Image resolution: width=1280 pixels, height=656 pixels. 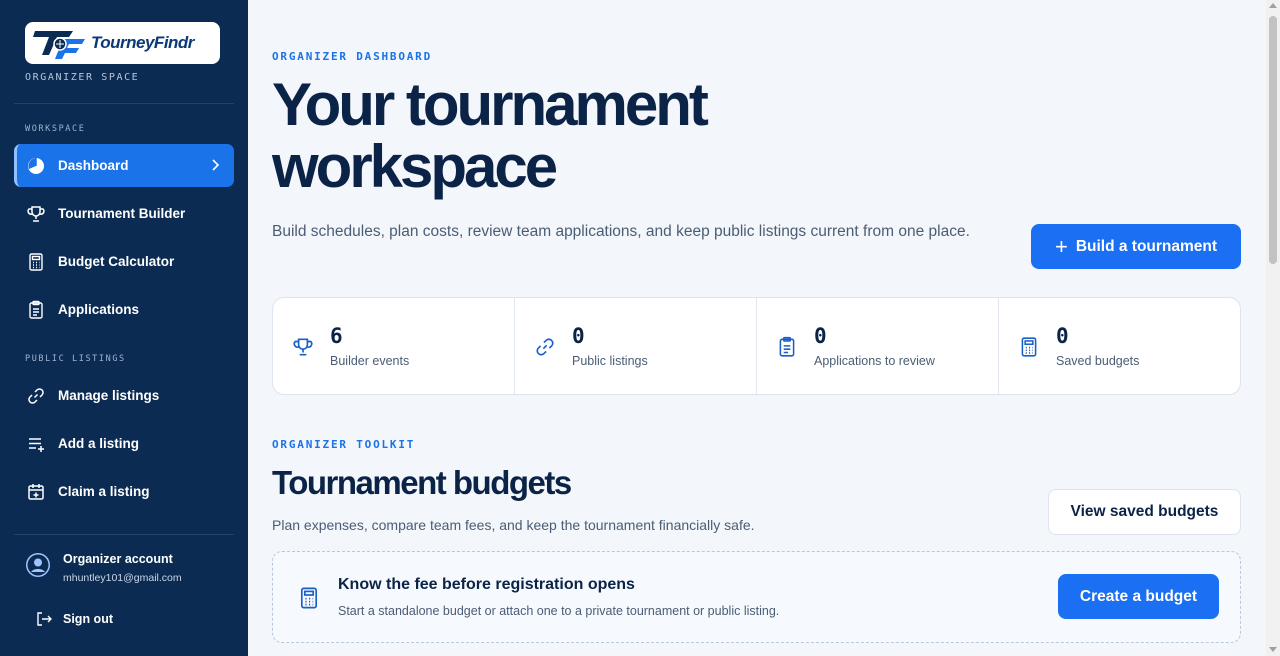 I want to click on stat-builder-events: 6 Builder events, so click(x=394, y=346).